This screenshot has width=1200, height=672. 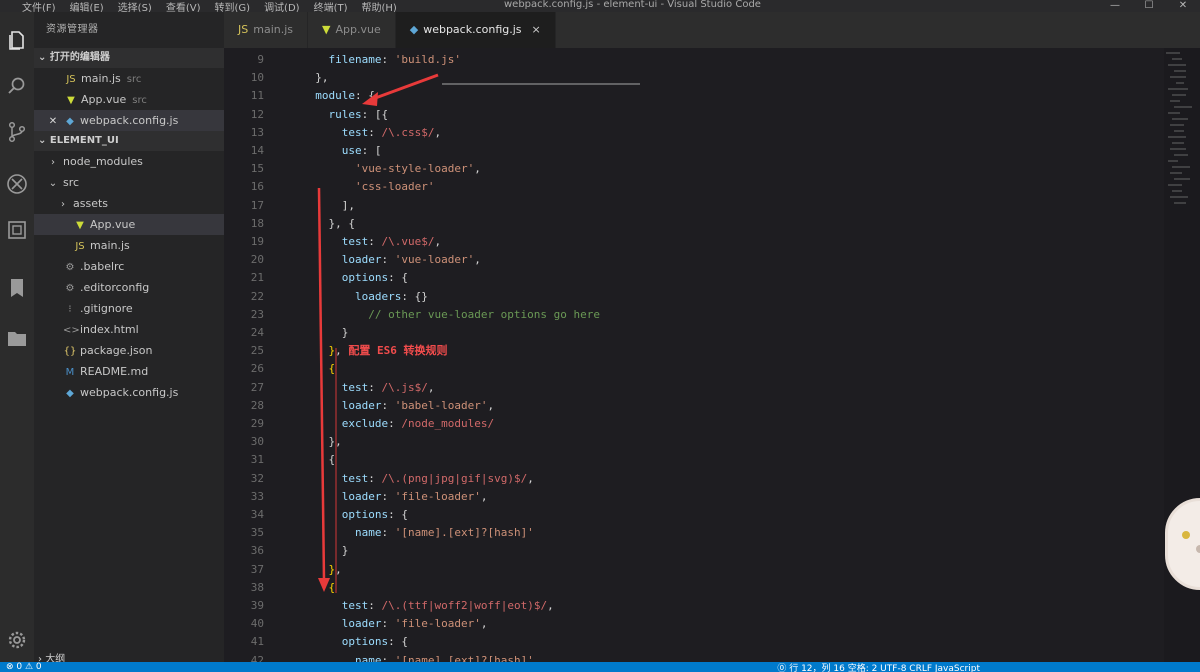 I want to click on open-editor-item: ▼ App.vue src, so click(x=129, y=99).